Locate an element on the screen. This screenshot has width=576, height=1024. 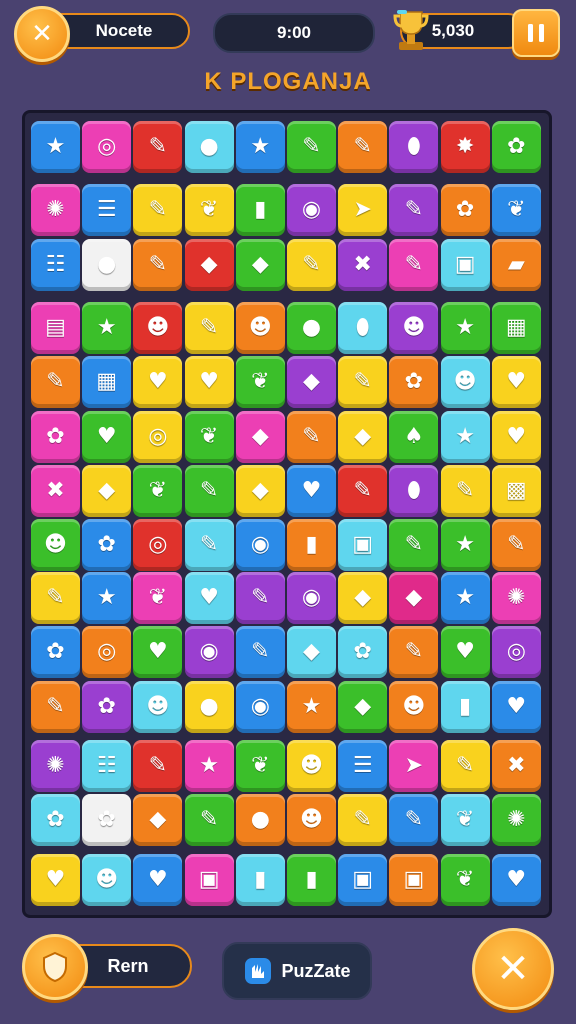
tile-r7-c4: ✎ is located at coordinates (209, 491).